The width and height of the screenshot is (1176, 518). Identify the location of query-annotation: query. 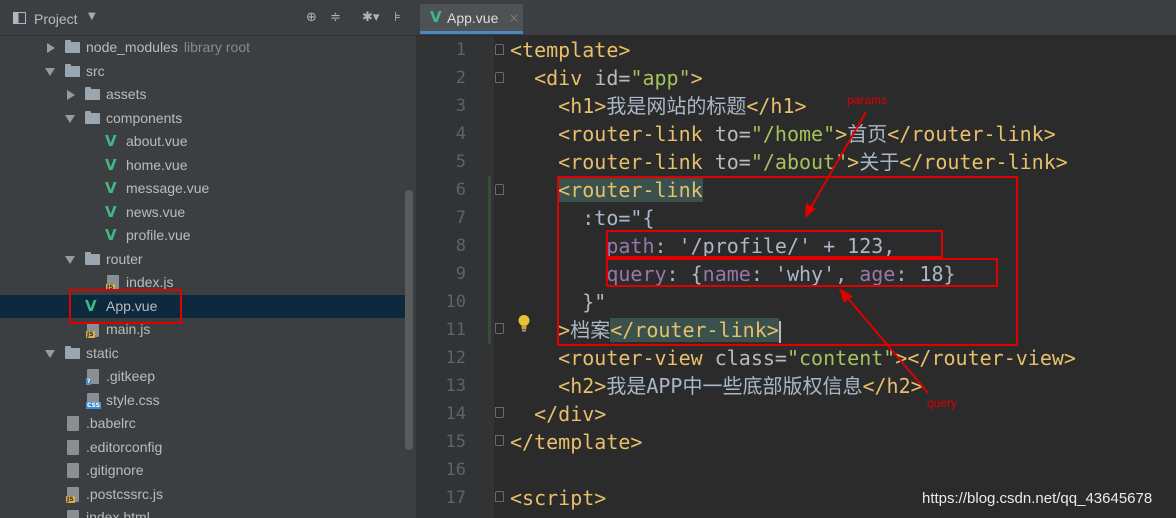
(942, 403).